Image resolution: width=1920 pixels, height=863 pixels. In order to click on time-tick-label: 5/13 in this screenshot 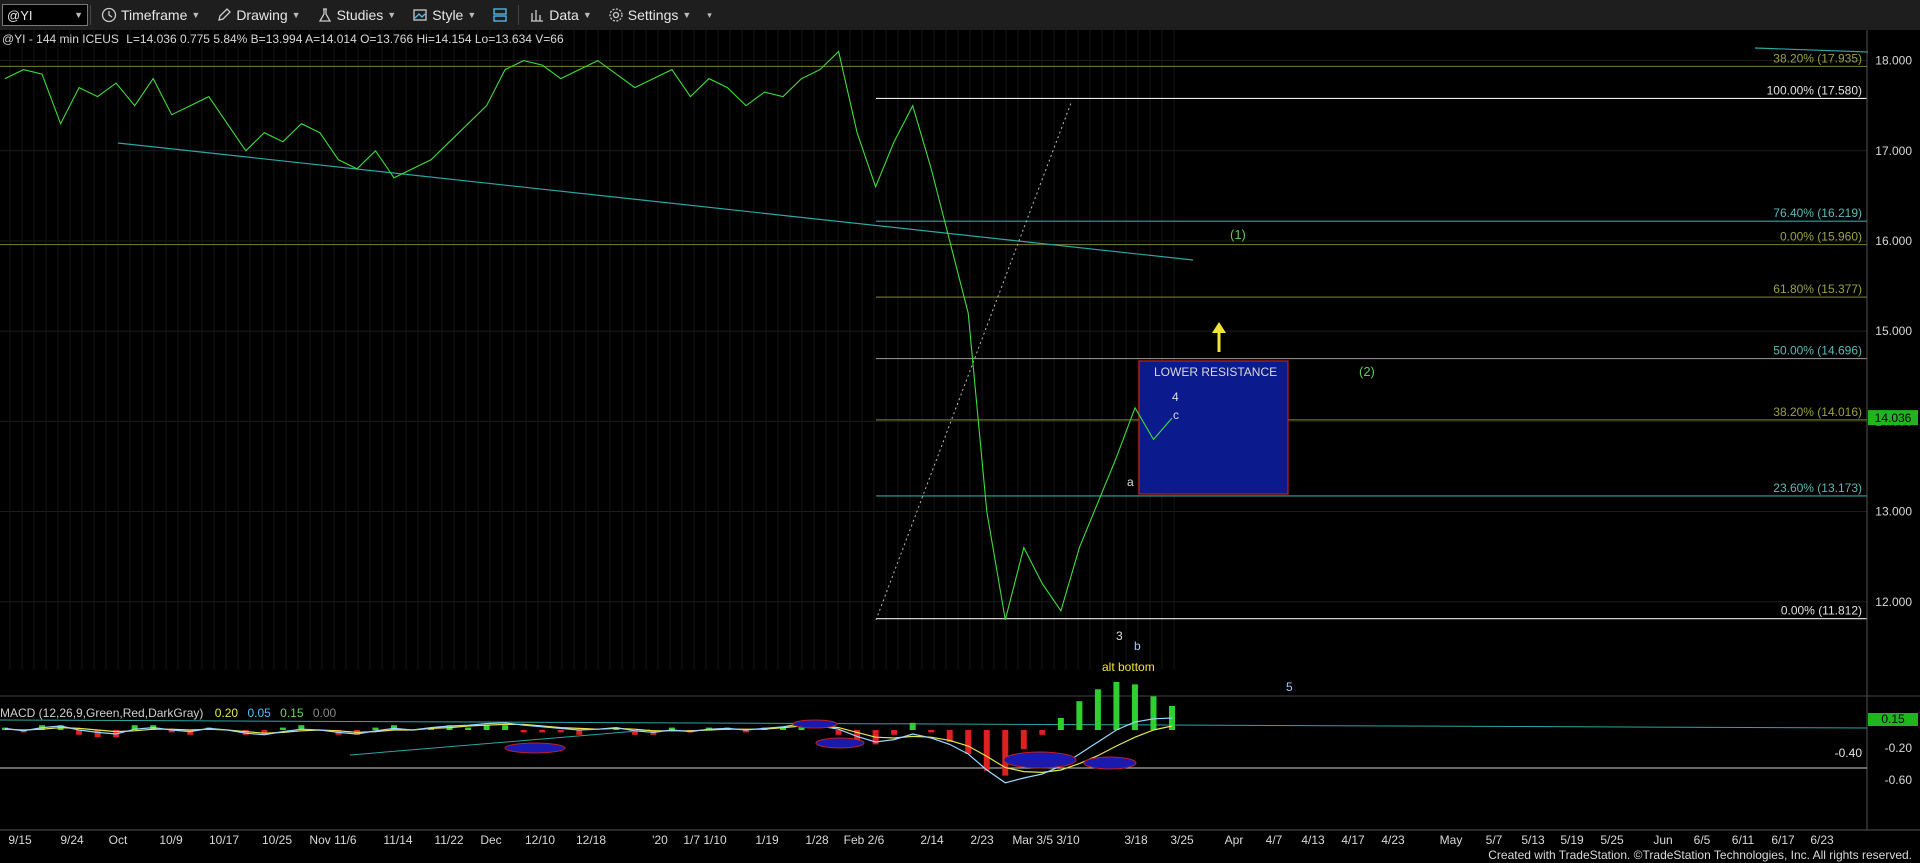, I will do `click(1533, 840)`.